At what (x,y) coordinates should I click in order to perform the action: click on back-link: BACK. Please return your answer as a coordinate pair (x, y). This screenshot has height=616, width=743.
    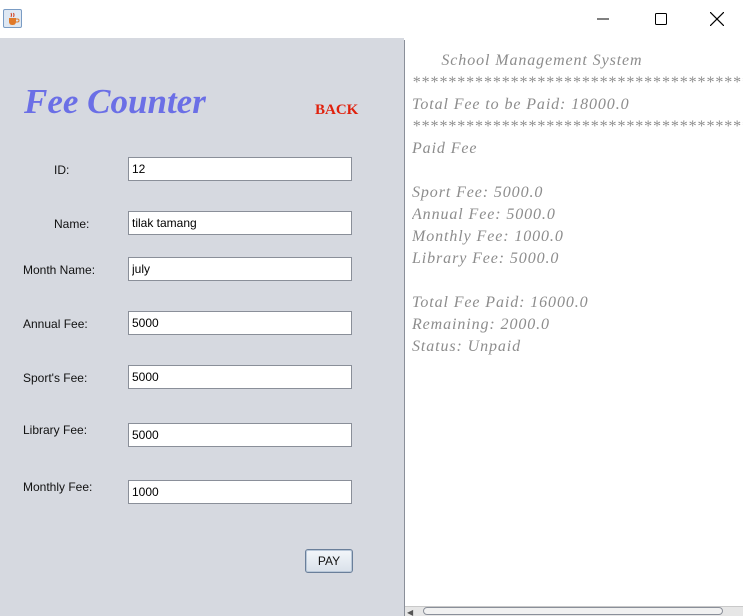
    Looking at the image, I should click on (336, 110).